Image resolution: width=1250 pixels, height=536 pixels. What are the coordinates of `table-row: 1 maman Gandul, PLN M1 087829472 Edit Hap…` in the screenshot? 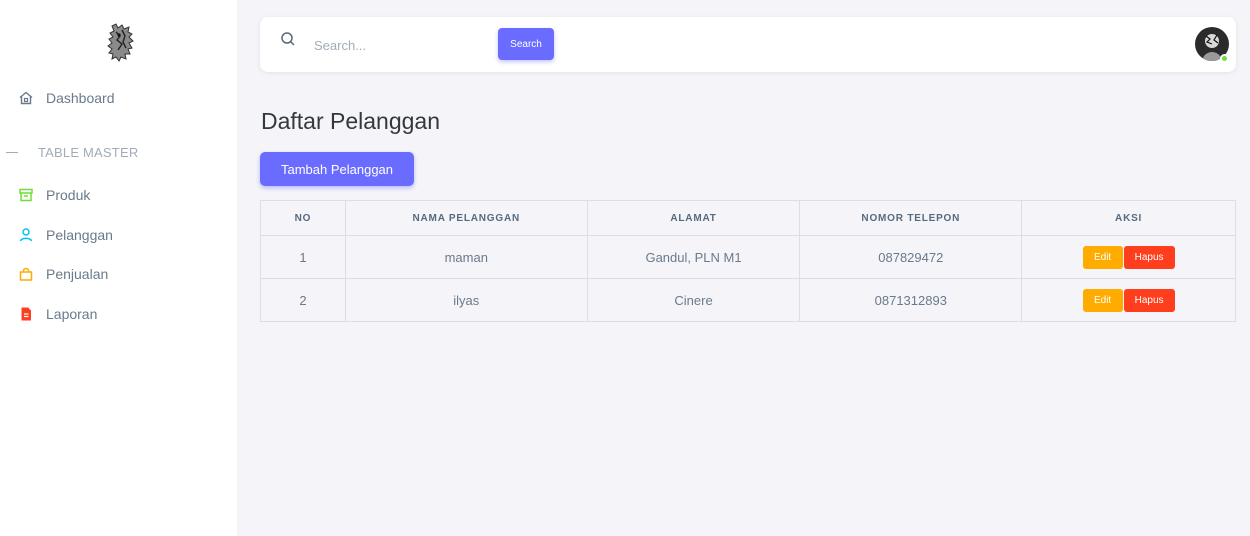 It's located at (748, 257).